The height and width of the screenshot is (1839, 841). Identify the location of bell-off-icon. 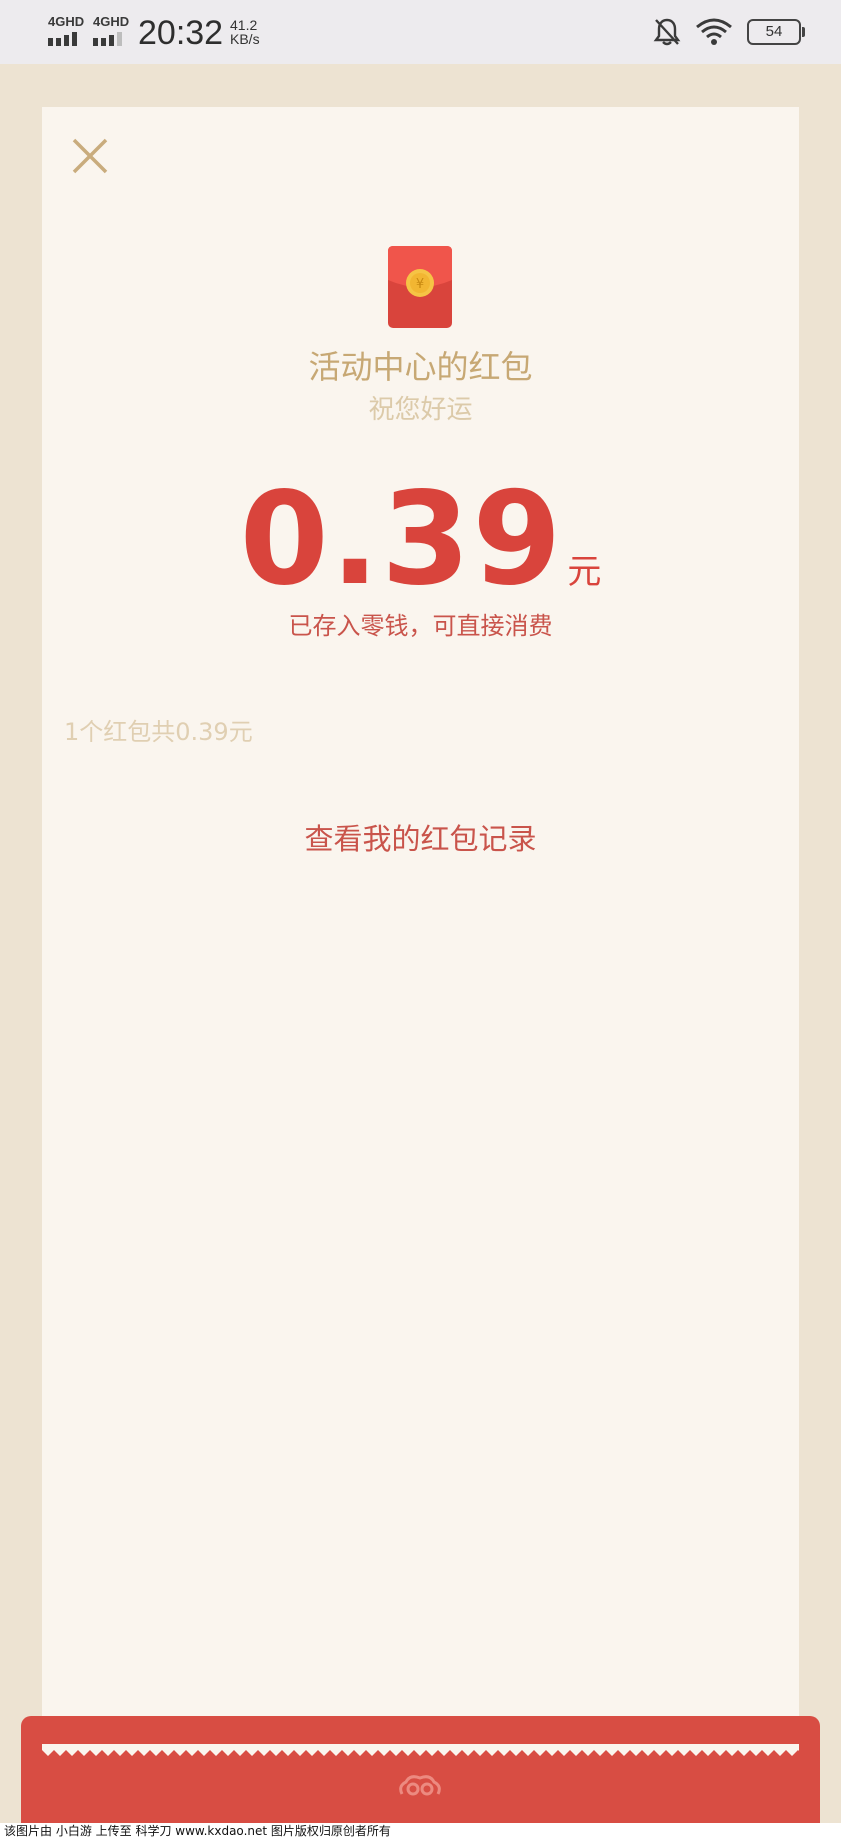
(667, 32).